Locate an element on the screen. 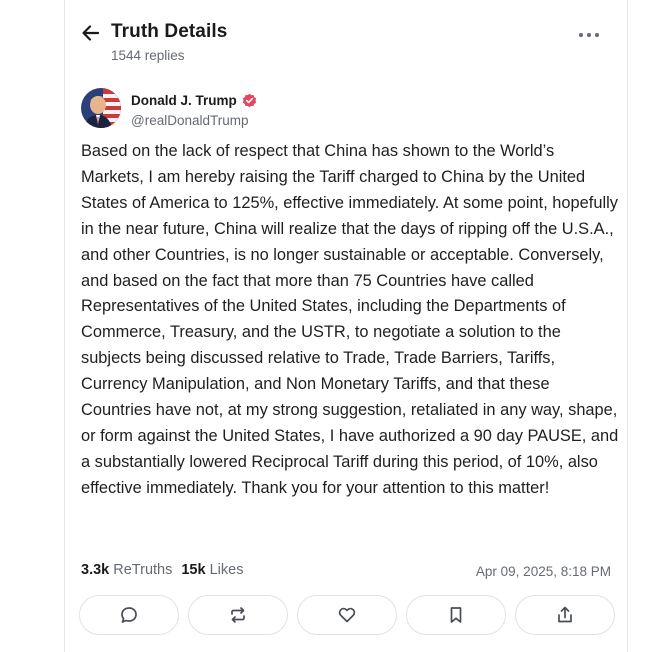 The image size is (650, 652). author-name-text: Donald J. Trump is located at coordinates (184, 100).